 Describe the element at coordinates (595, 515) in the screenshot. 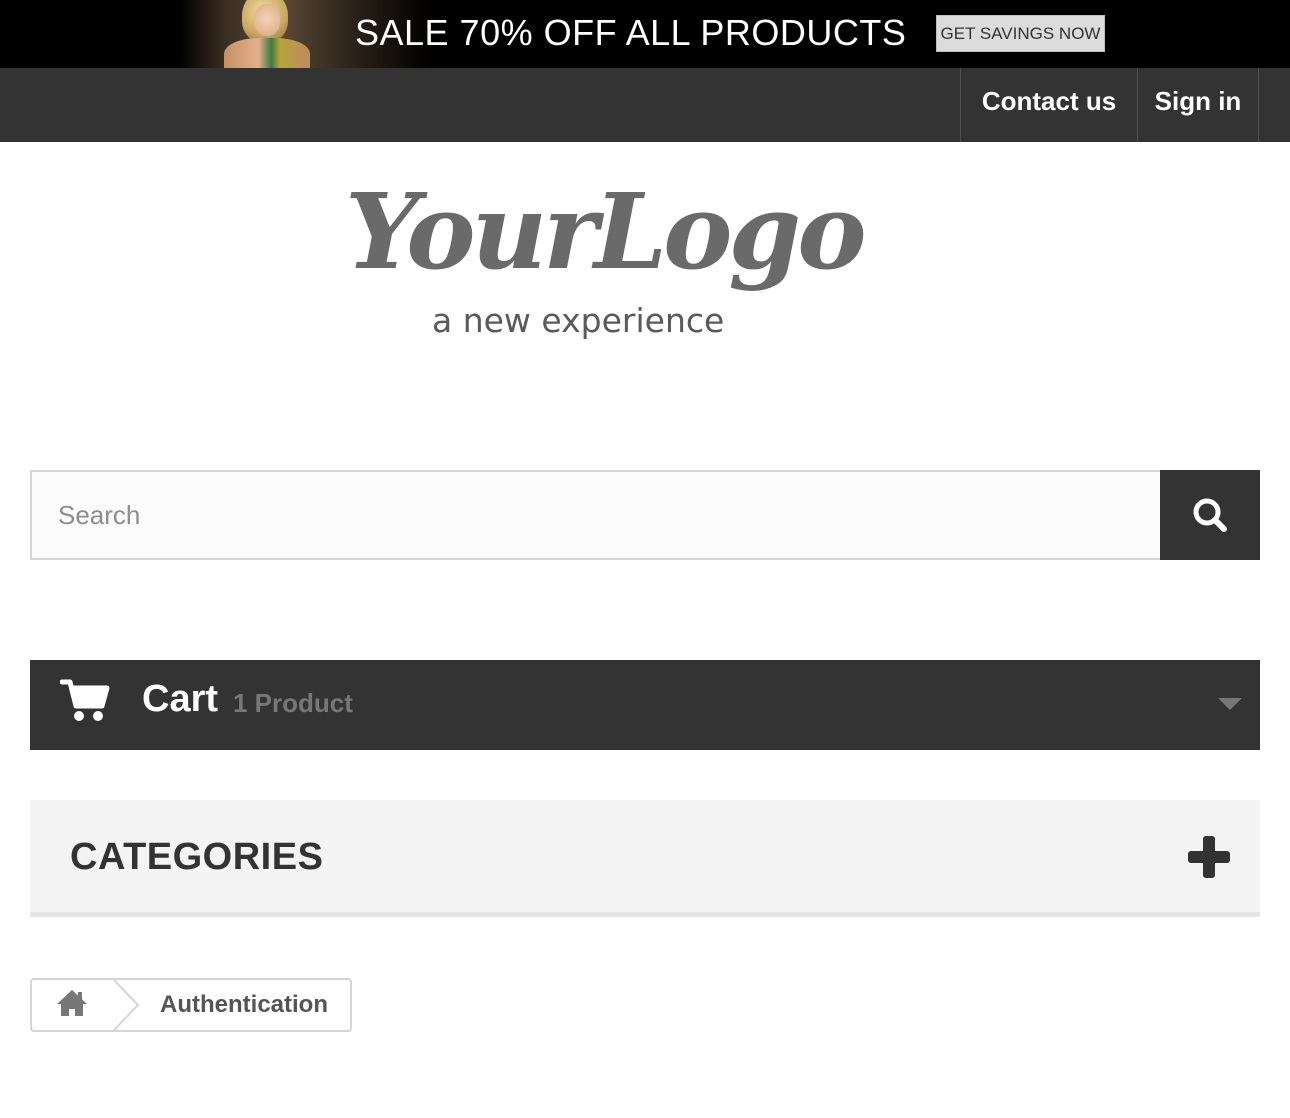

I see `search-input` at that location.